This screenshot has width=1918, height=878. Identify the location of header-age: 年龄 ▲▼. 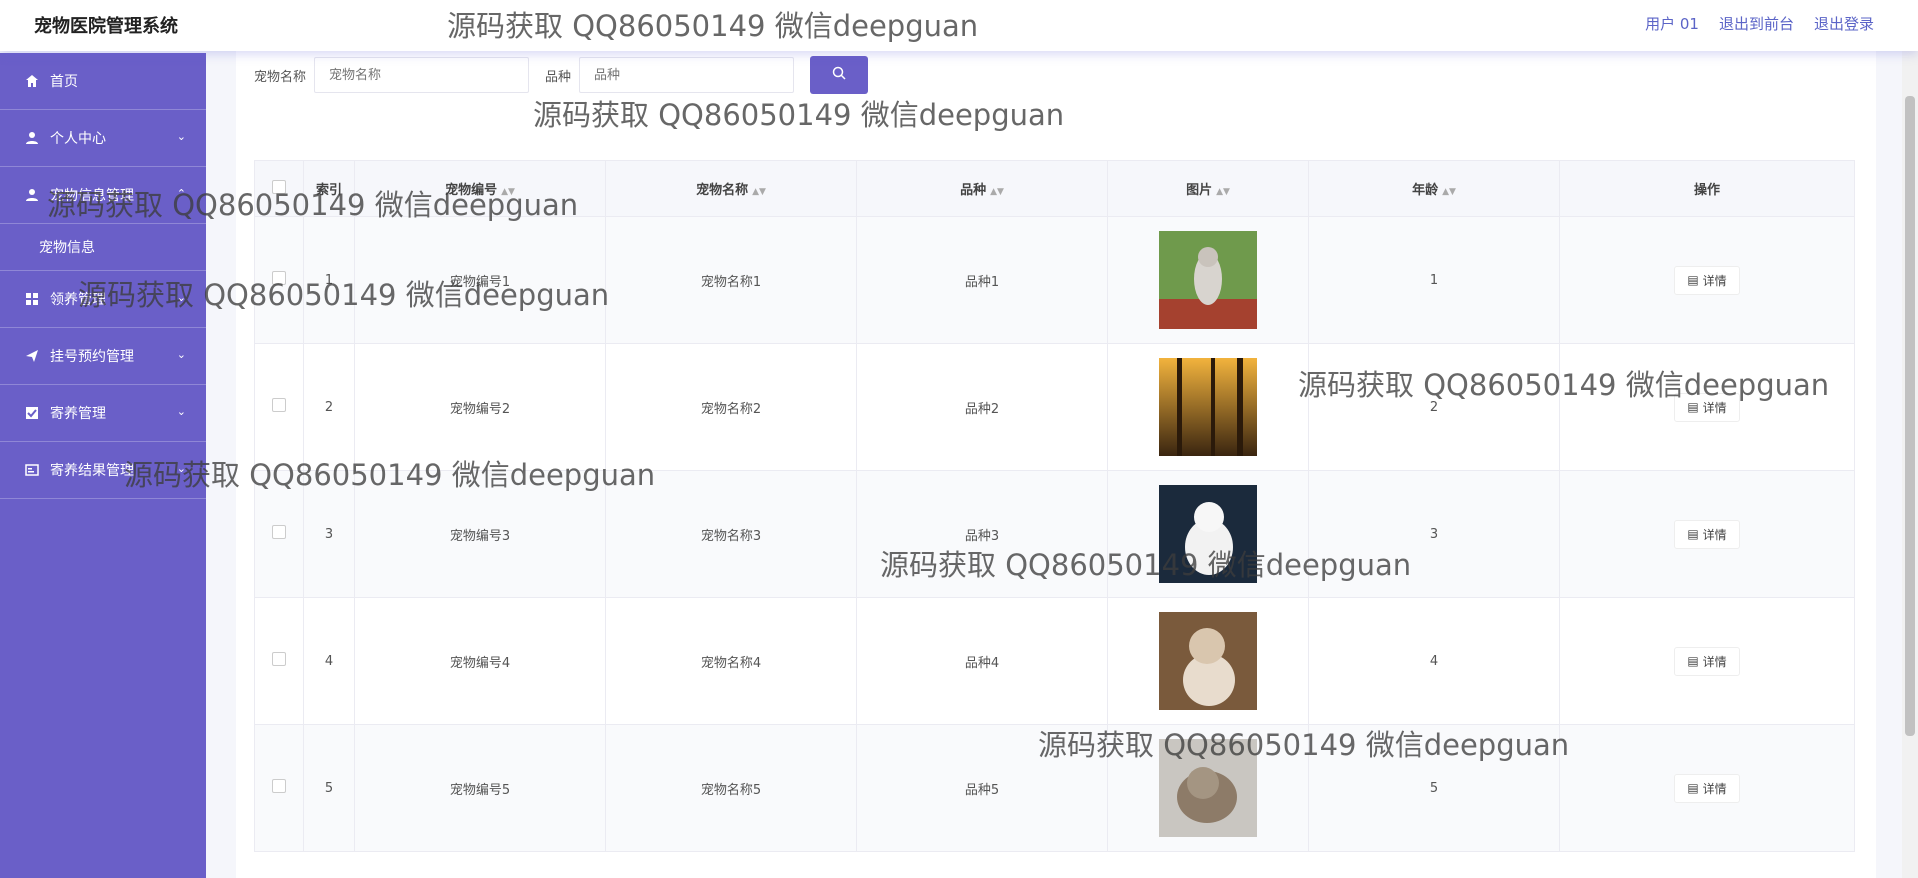
(1434, 188).